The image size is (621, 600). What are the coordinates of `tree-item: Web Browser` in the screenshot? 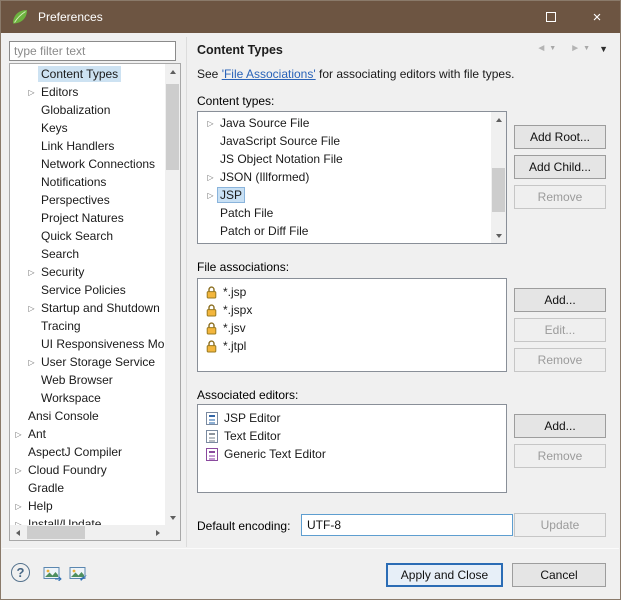 It's located at (87, 380).